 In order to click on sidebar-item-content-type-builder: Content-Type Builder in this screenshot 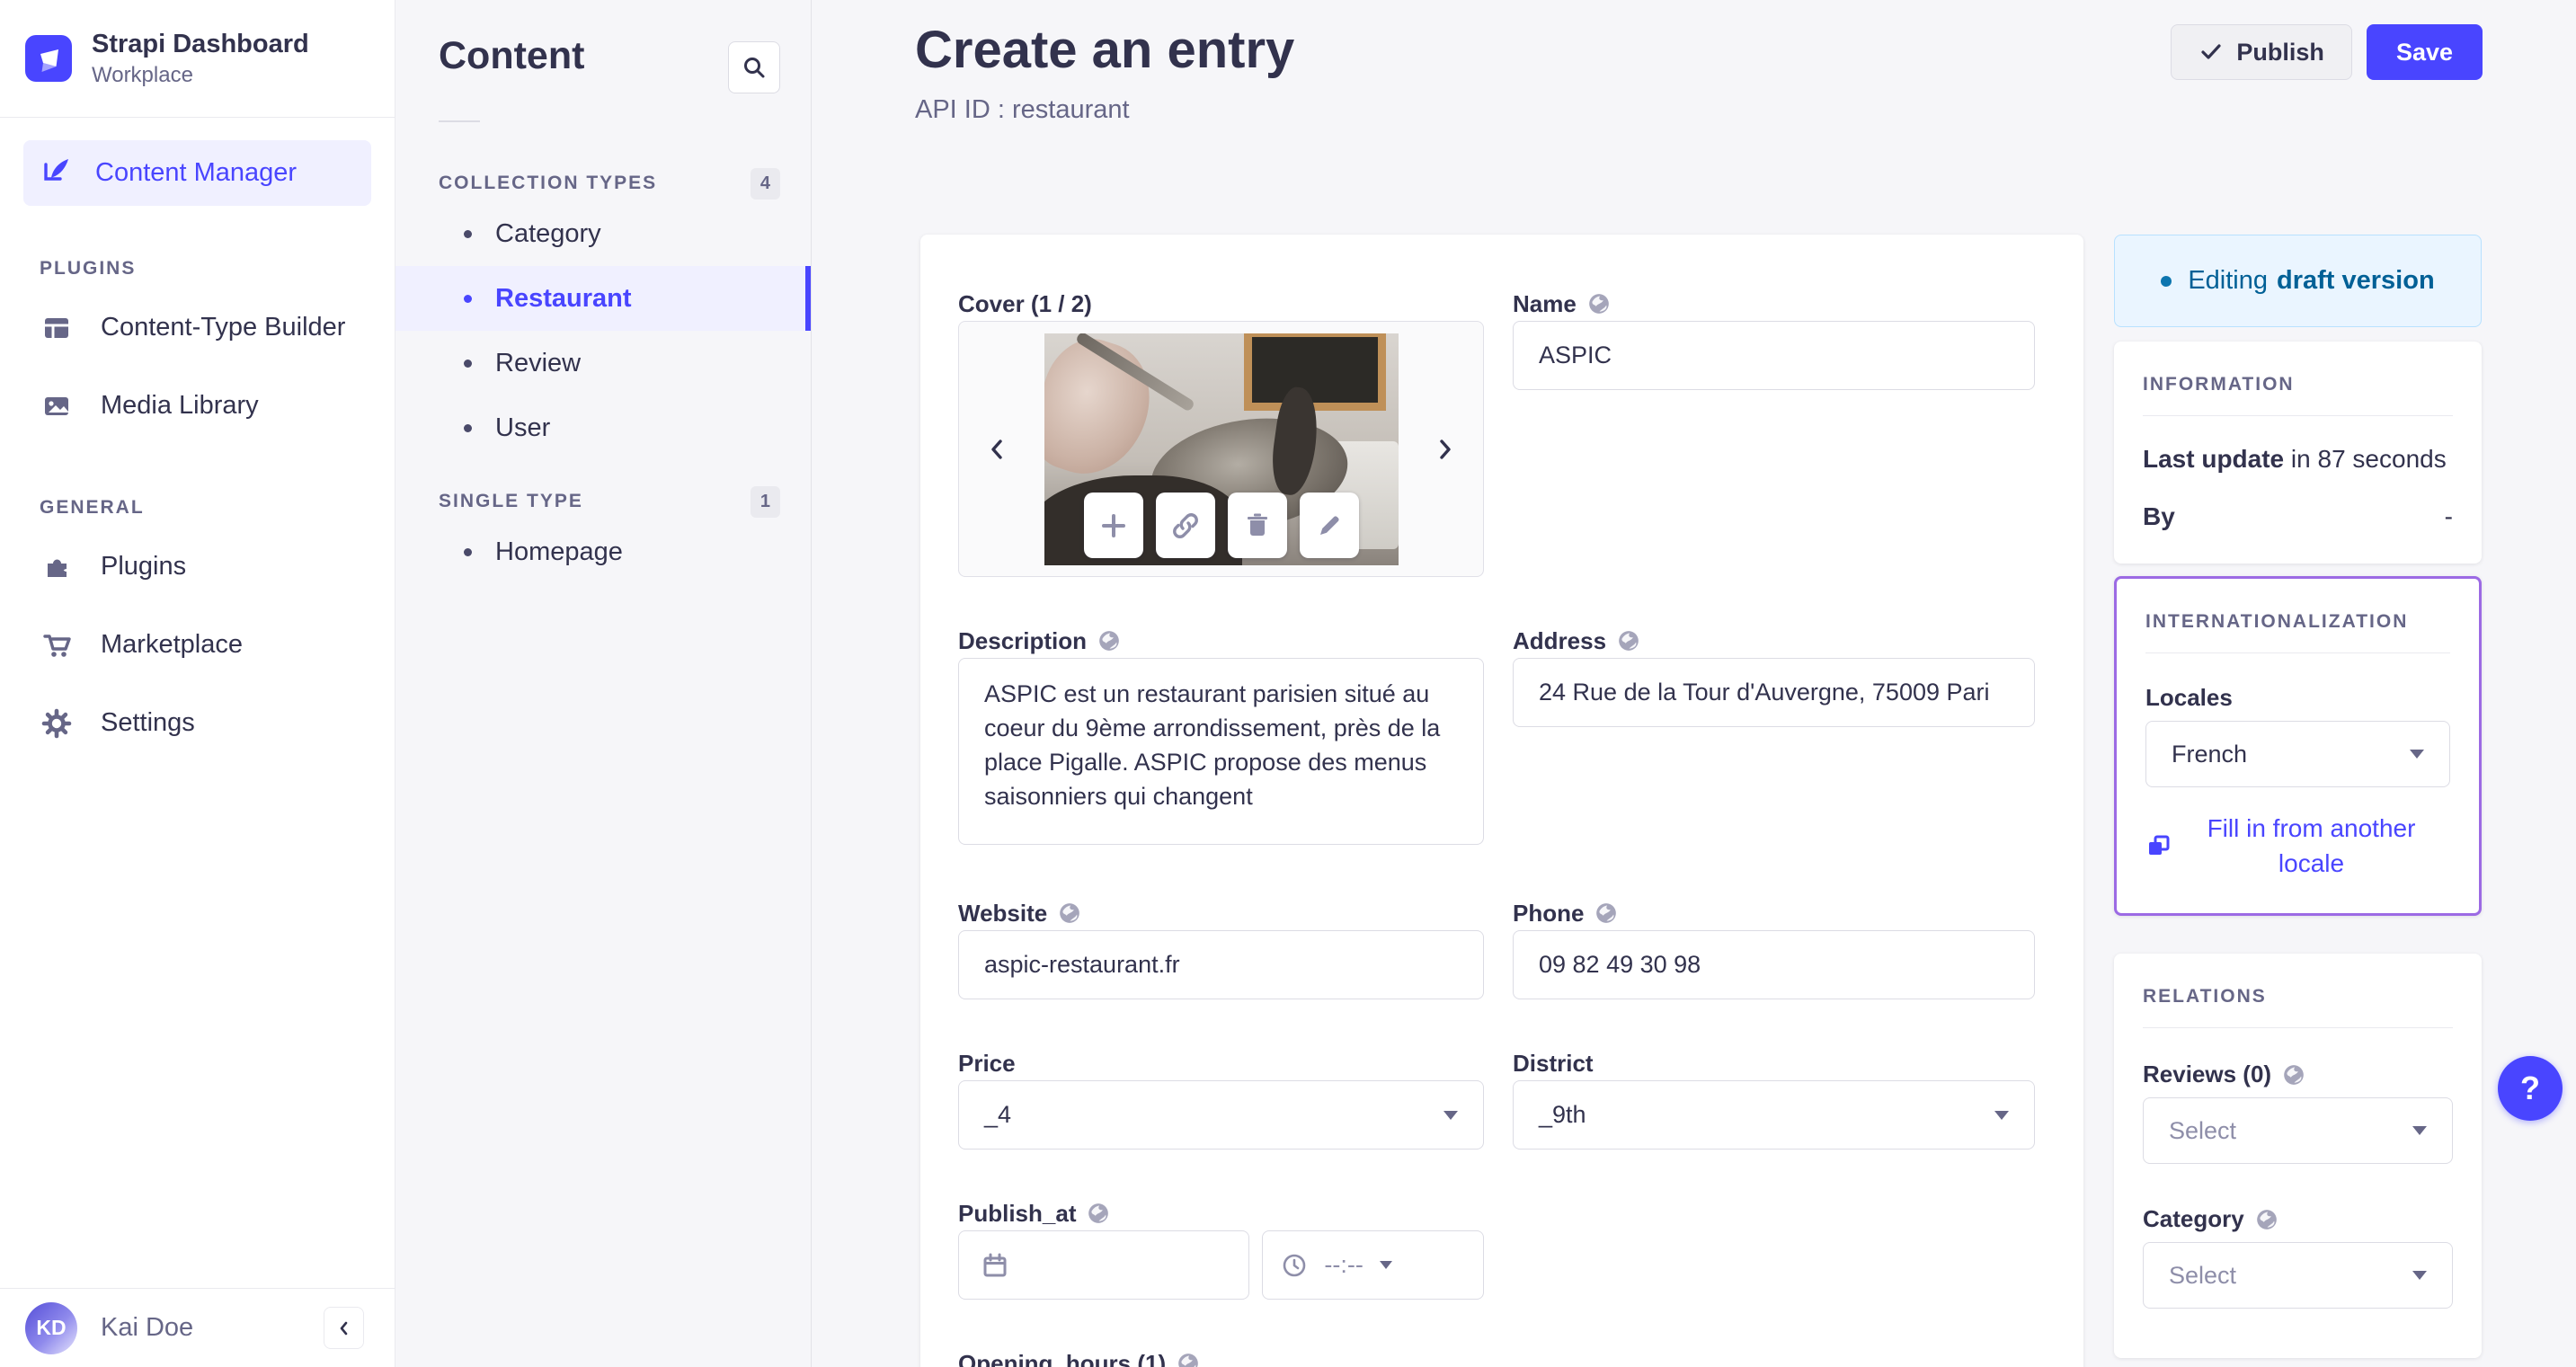, I will do `click(197, 327)`.